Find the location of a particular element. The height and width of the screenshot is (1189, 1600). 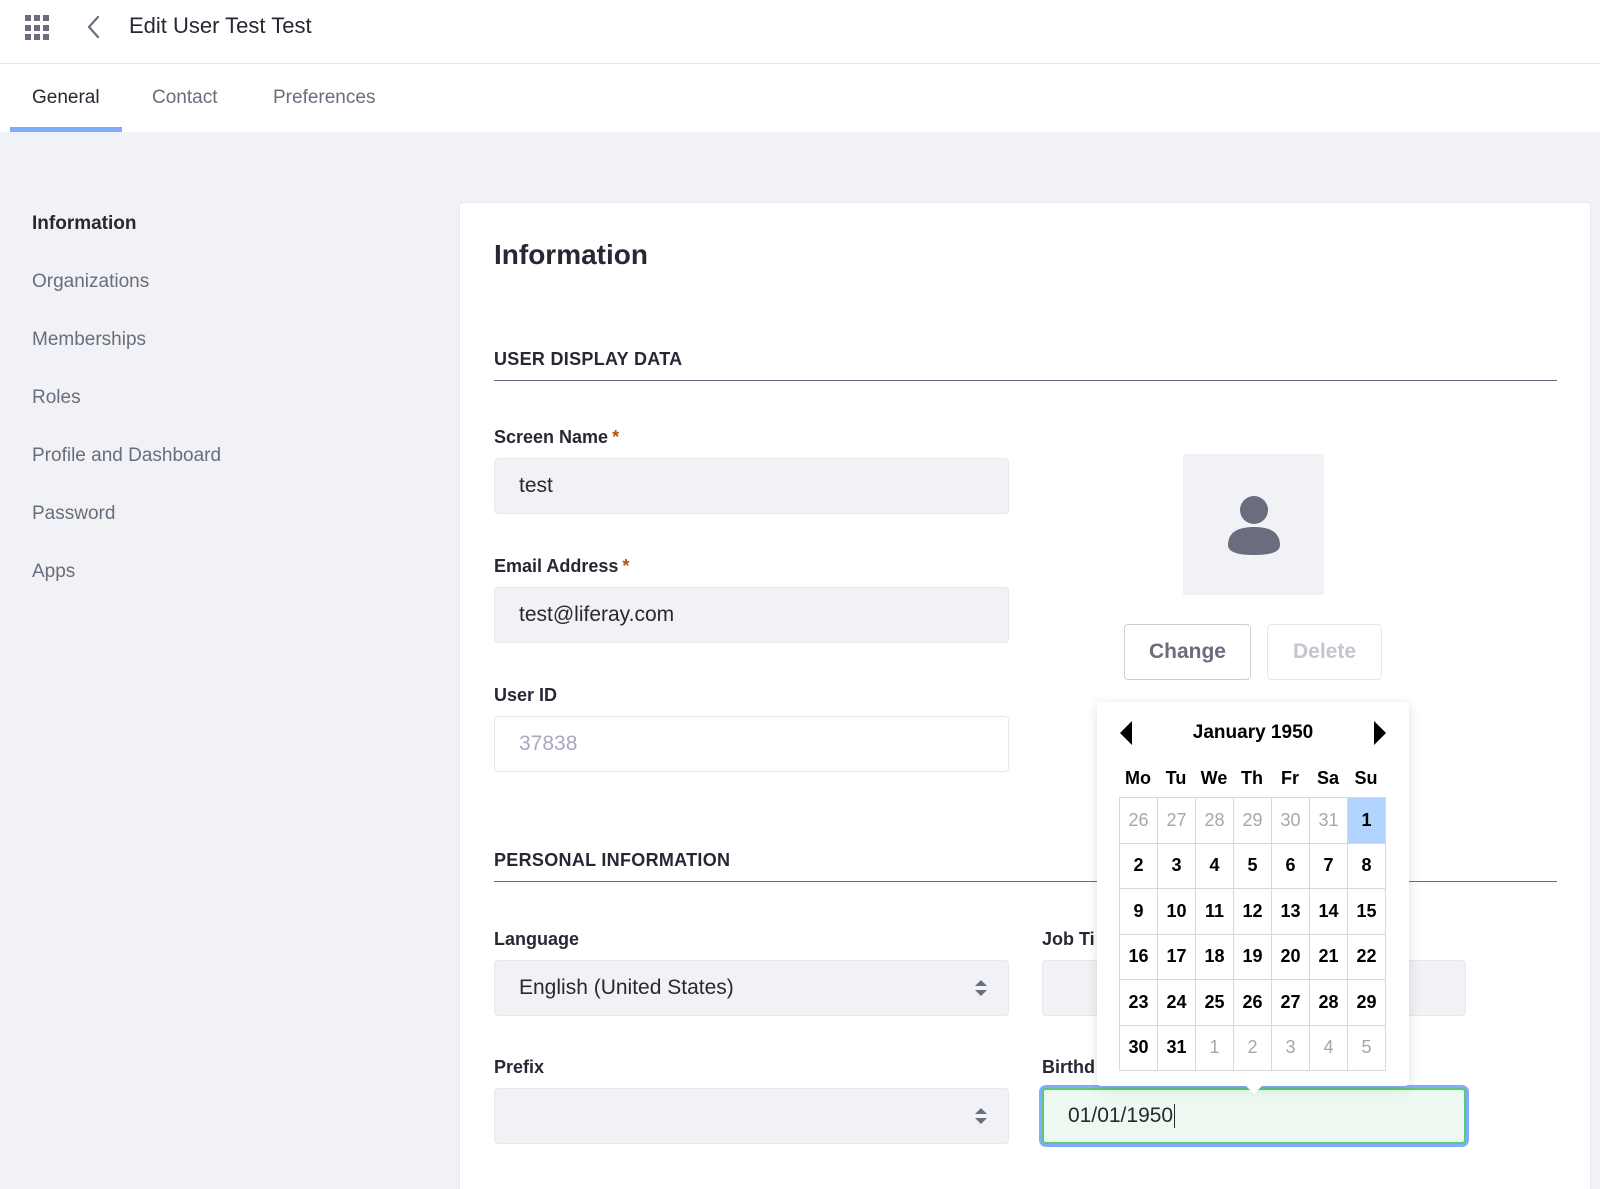

date-cell: 21 is located at coordinates (1329, 957).